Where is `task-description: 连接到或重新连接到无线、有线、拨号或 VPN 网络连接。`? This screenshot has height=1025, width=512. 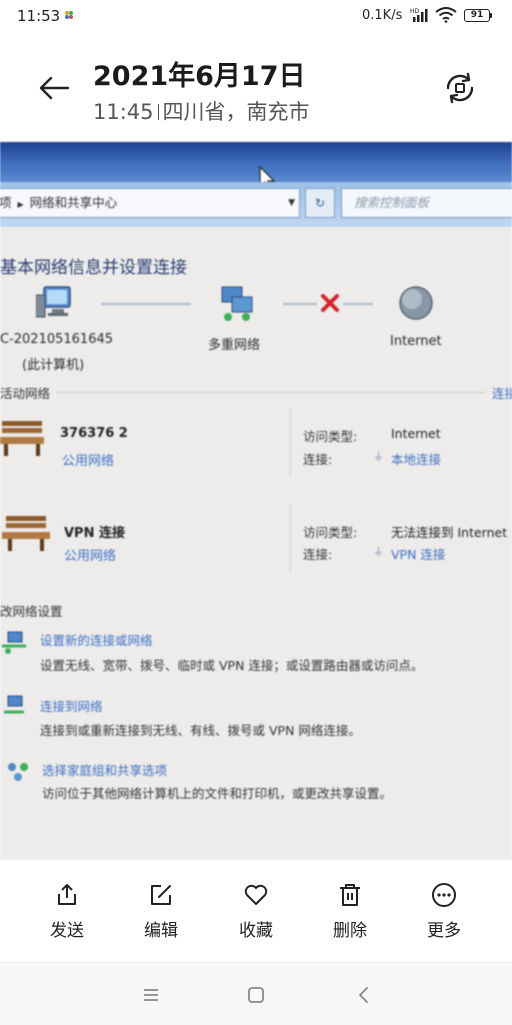 task-description: 连接到或重新连接到无线、有线、拨号或 VPN 网络连接。 is located at coordinates (200, 730).